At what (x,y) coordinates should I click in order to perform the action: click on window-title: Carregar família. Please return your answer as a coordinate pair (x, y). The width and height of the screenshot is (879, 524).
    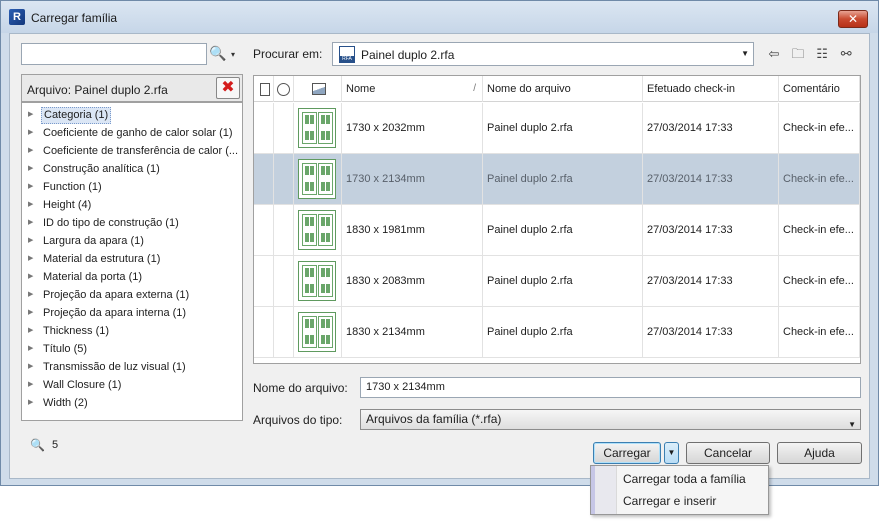
    Looking at the image, I should click on (74, 18).